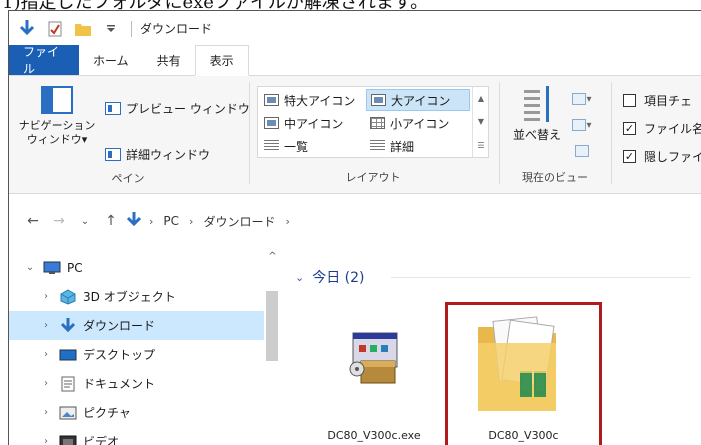 The height and width of the screenshot is (445, 701). What do you see at coordinates (128, 178) in the screenshot?
I see `pane-group-label: ペイン` at bounding box center [128, 178].